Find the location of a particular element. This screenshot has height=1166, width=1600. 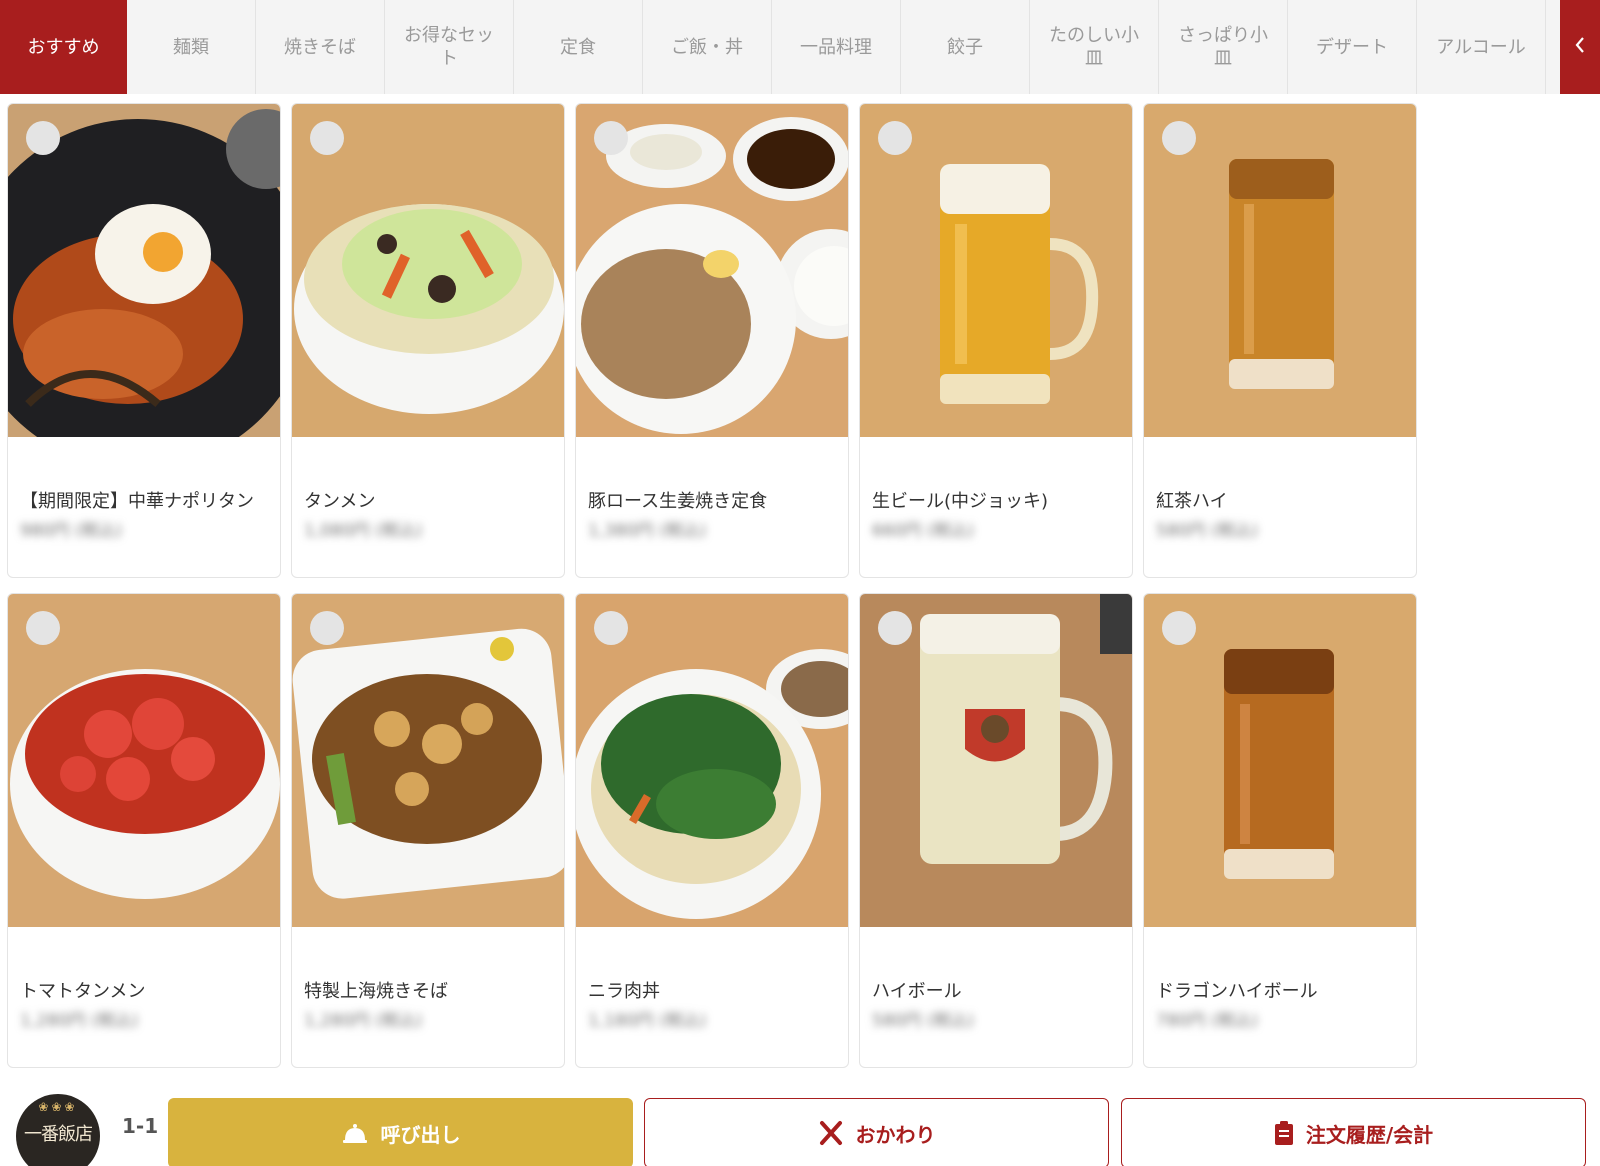

tab-gyoza: 餃子 is located at coordinates (965, 47).